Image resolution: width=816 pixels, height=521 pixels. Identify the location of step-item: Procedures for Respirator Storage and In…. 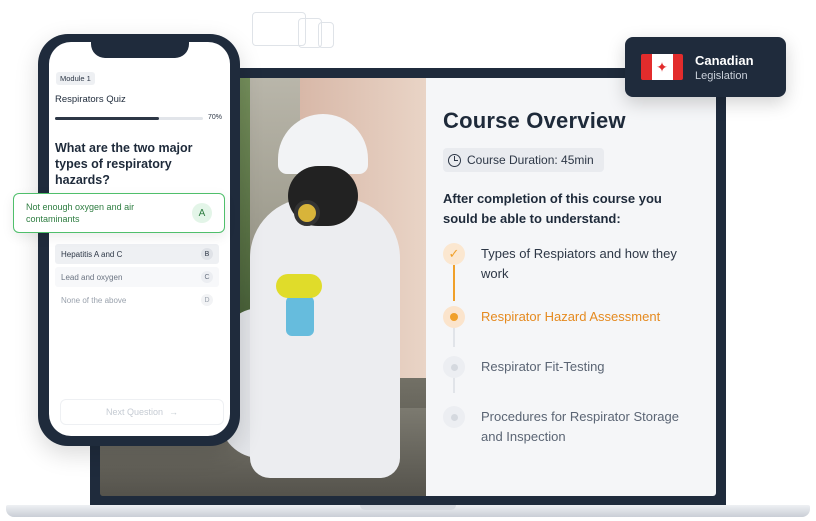
(571, 428).